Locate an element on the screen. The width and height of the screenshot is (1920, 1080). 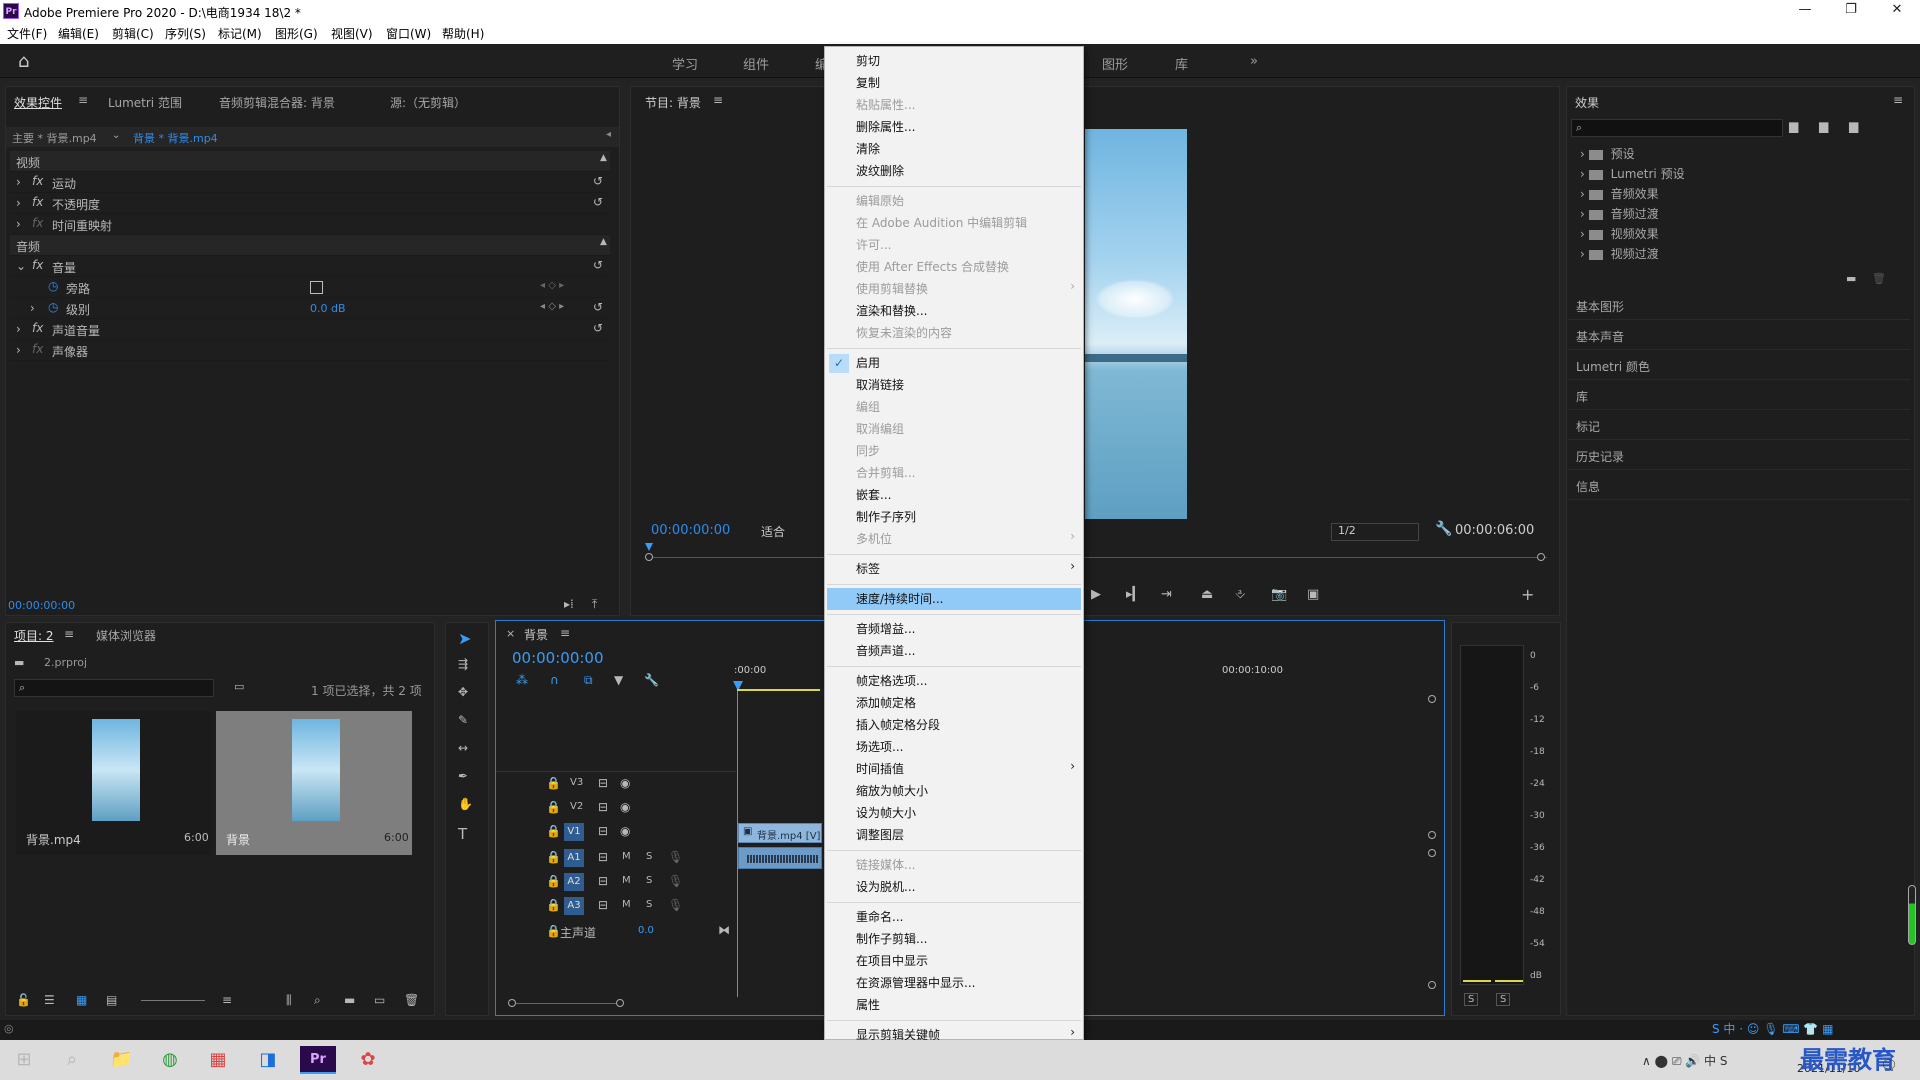
zoom-handle-right is located at coordinates (620, 1003).